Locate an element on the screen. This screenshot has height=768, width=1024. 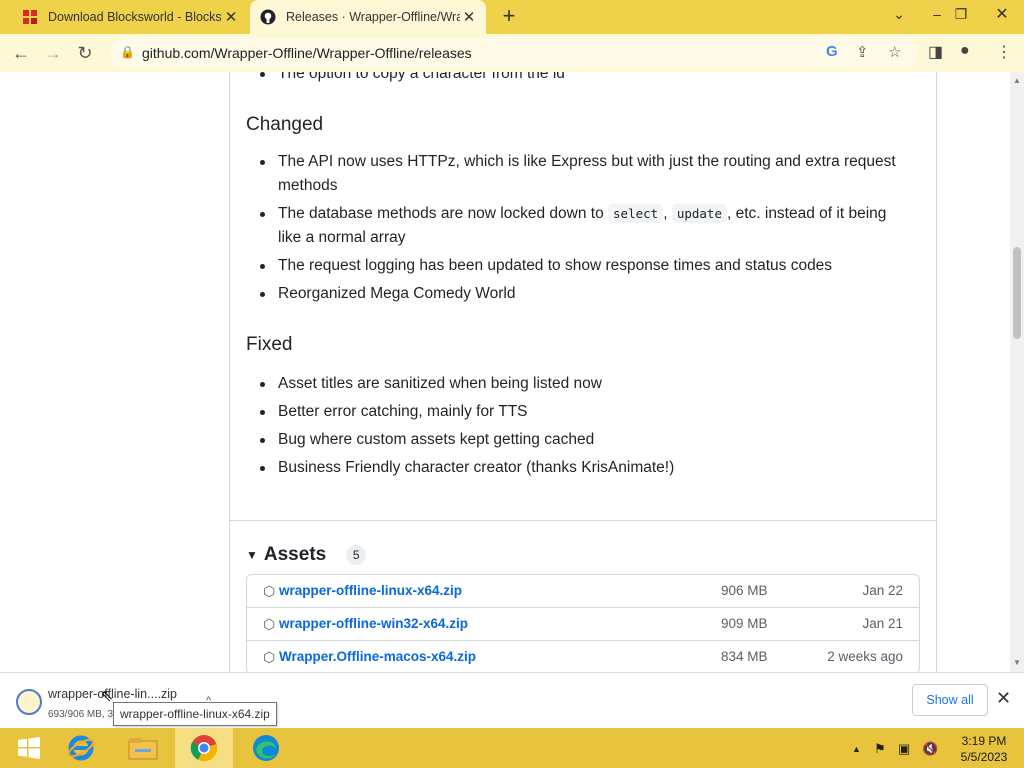
share-icon: ⇪ is located at coordinates (862, 52).